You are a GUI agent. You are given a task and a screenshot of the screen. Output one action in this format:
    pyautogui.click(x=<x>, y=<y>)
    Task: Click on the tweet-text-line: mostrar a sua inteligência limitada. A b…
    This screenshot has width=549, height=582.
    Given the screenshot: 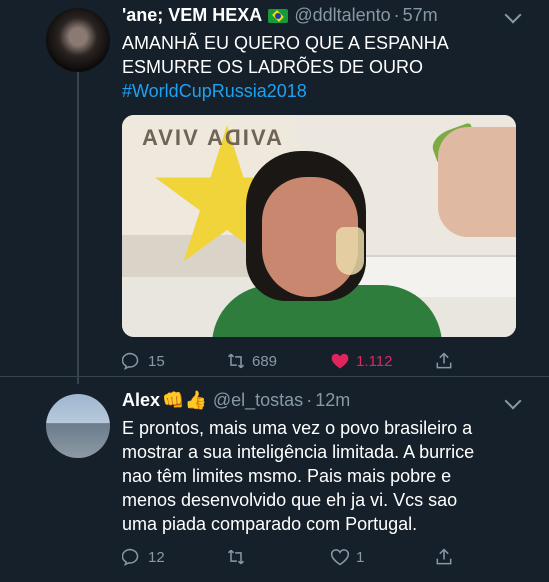 What is the action you would take?
    pyautogui.click(x=298, y=452)
    